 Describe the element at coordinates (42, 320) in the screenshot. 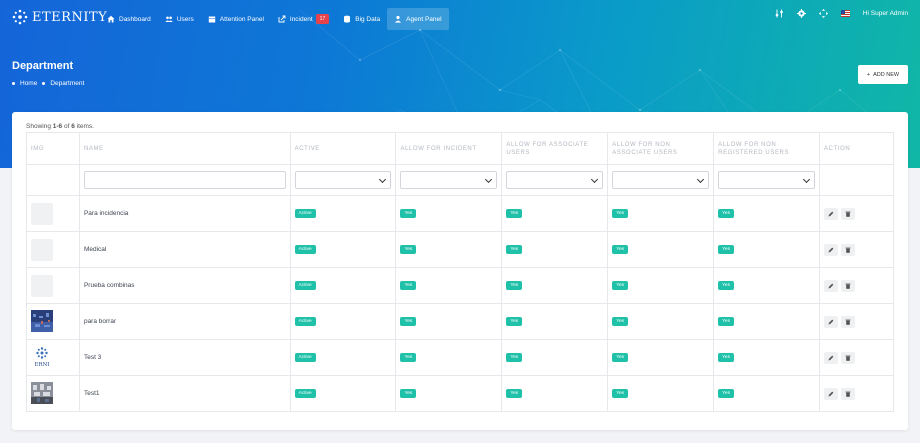

I see `department-photo-thumbnail` at that location.